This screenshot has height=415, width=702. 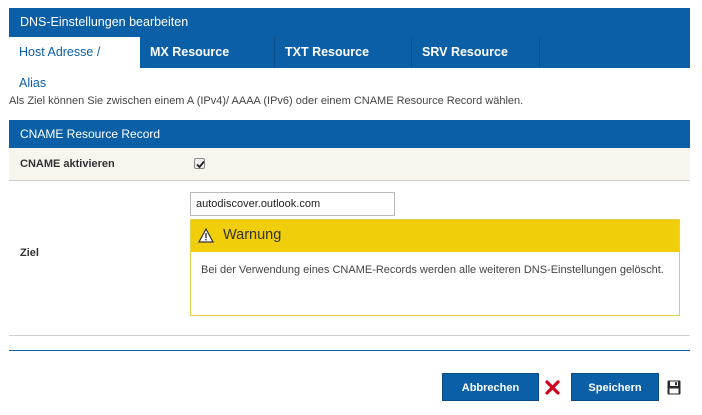 What do you see at coordinates (490, 387) in the screenshot?
I see `cancel-button: Abbrechen` at bounding box center [490, 387].